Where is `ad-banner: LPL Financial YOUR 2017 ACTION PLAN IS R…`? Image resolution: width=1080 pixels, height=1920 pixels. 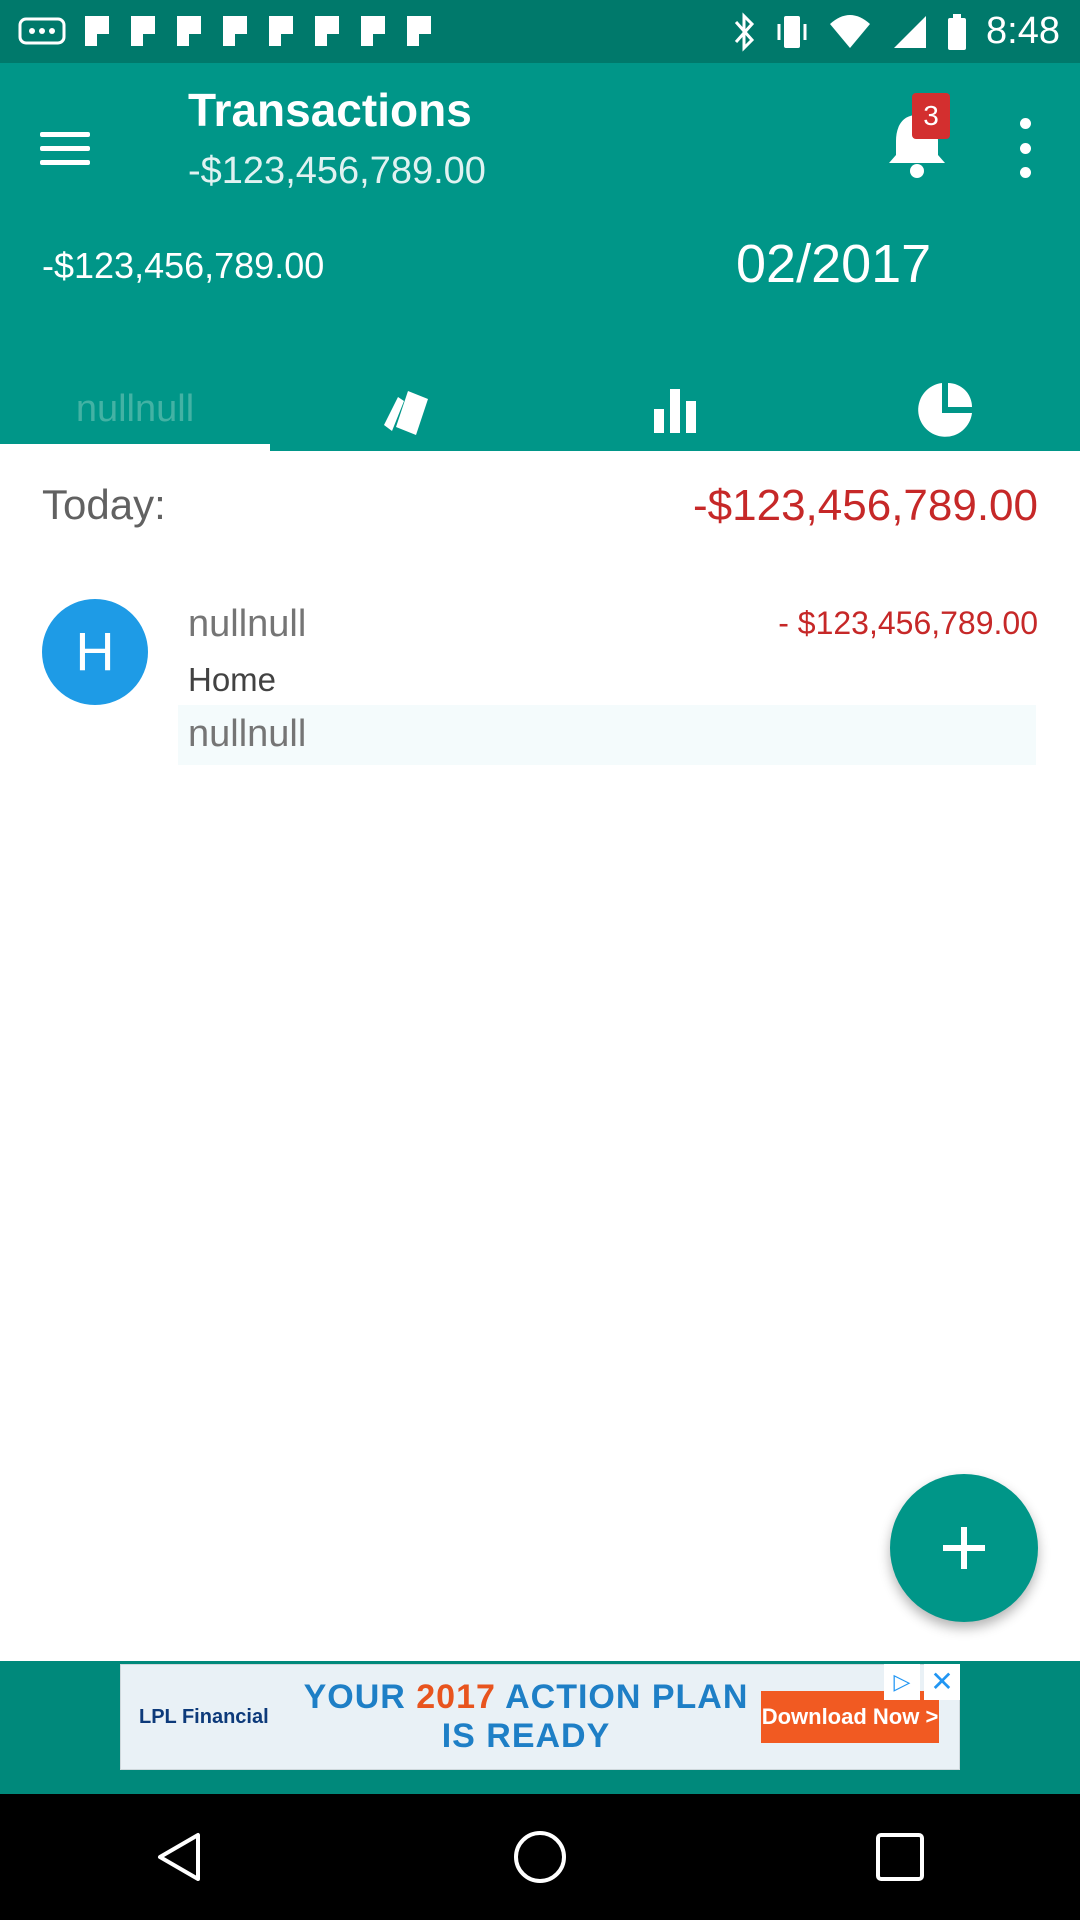
ad-banner: LPL Financial YOUR 2017 ACTION PLAN IS R… is located at coordinates (540, 1717).